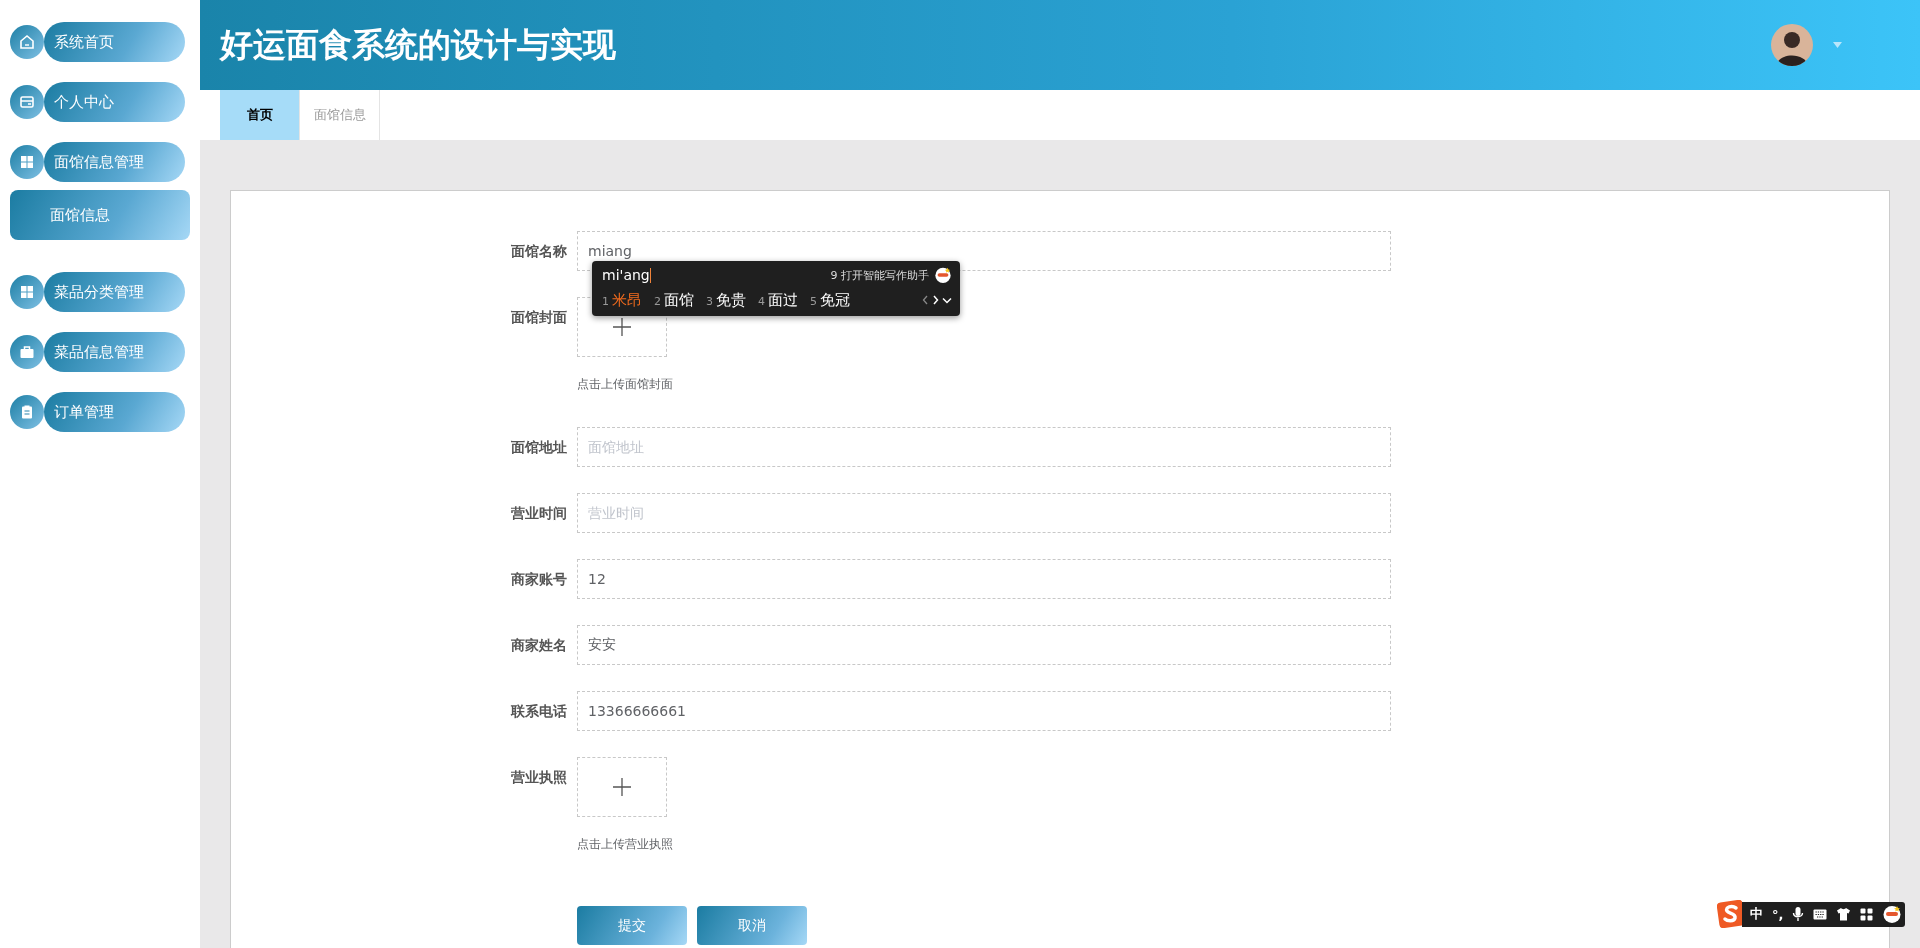 The width and height of the screenshot is (1920, 948). I want to click on candidate-number: 2, so click(657, 301).